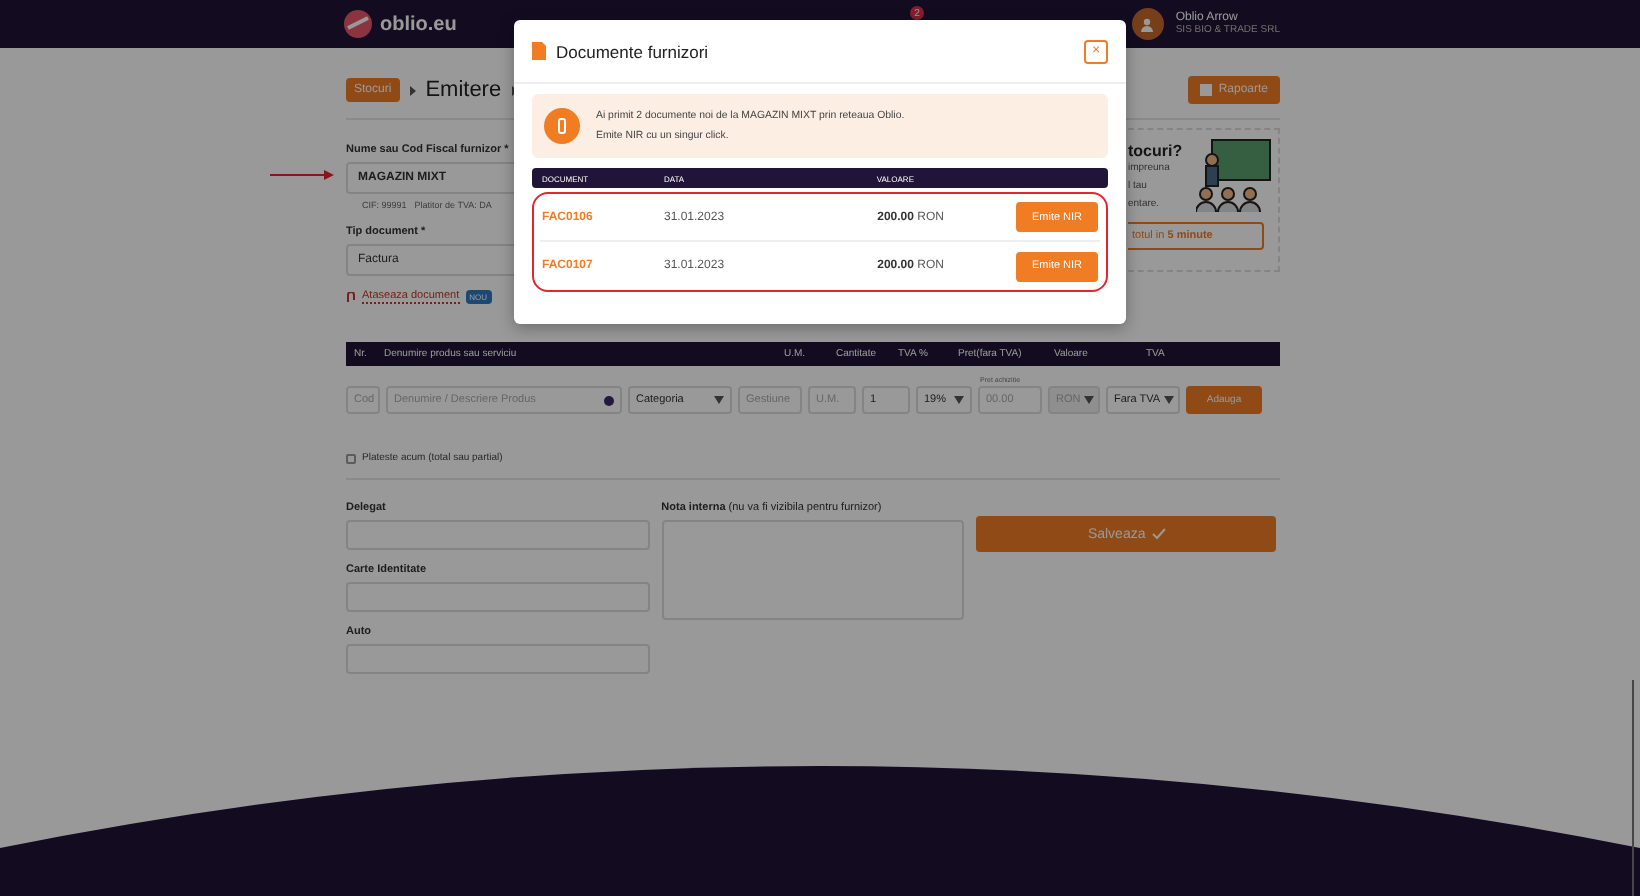 The height and width of the screenshot is (896, 1640). I want to click on report-icon, so click(1206, 90).